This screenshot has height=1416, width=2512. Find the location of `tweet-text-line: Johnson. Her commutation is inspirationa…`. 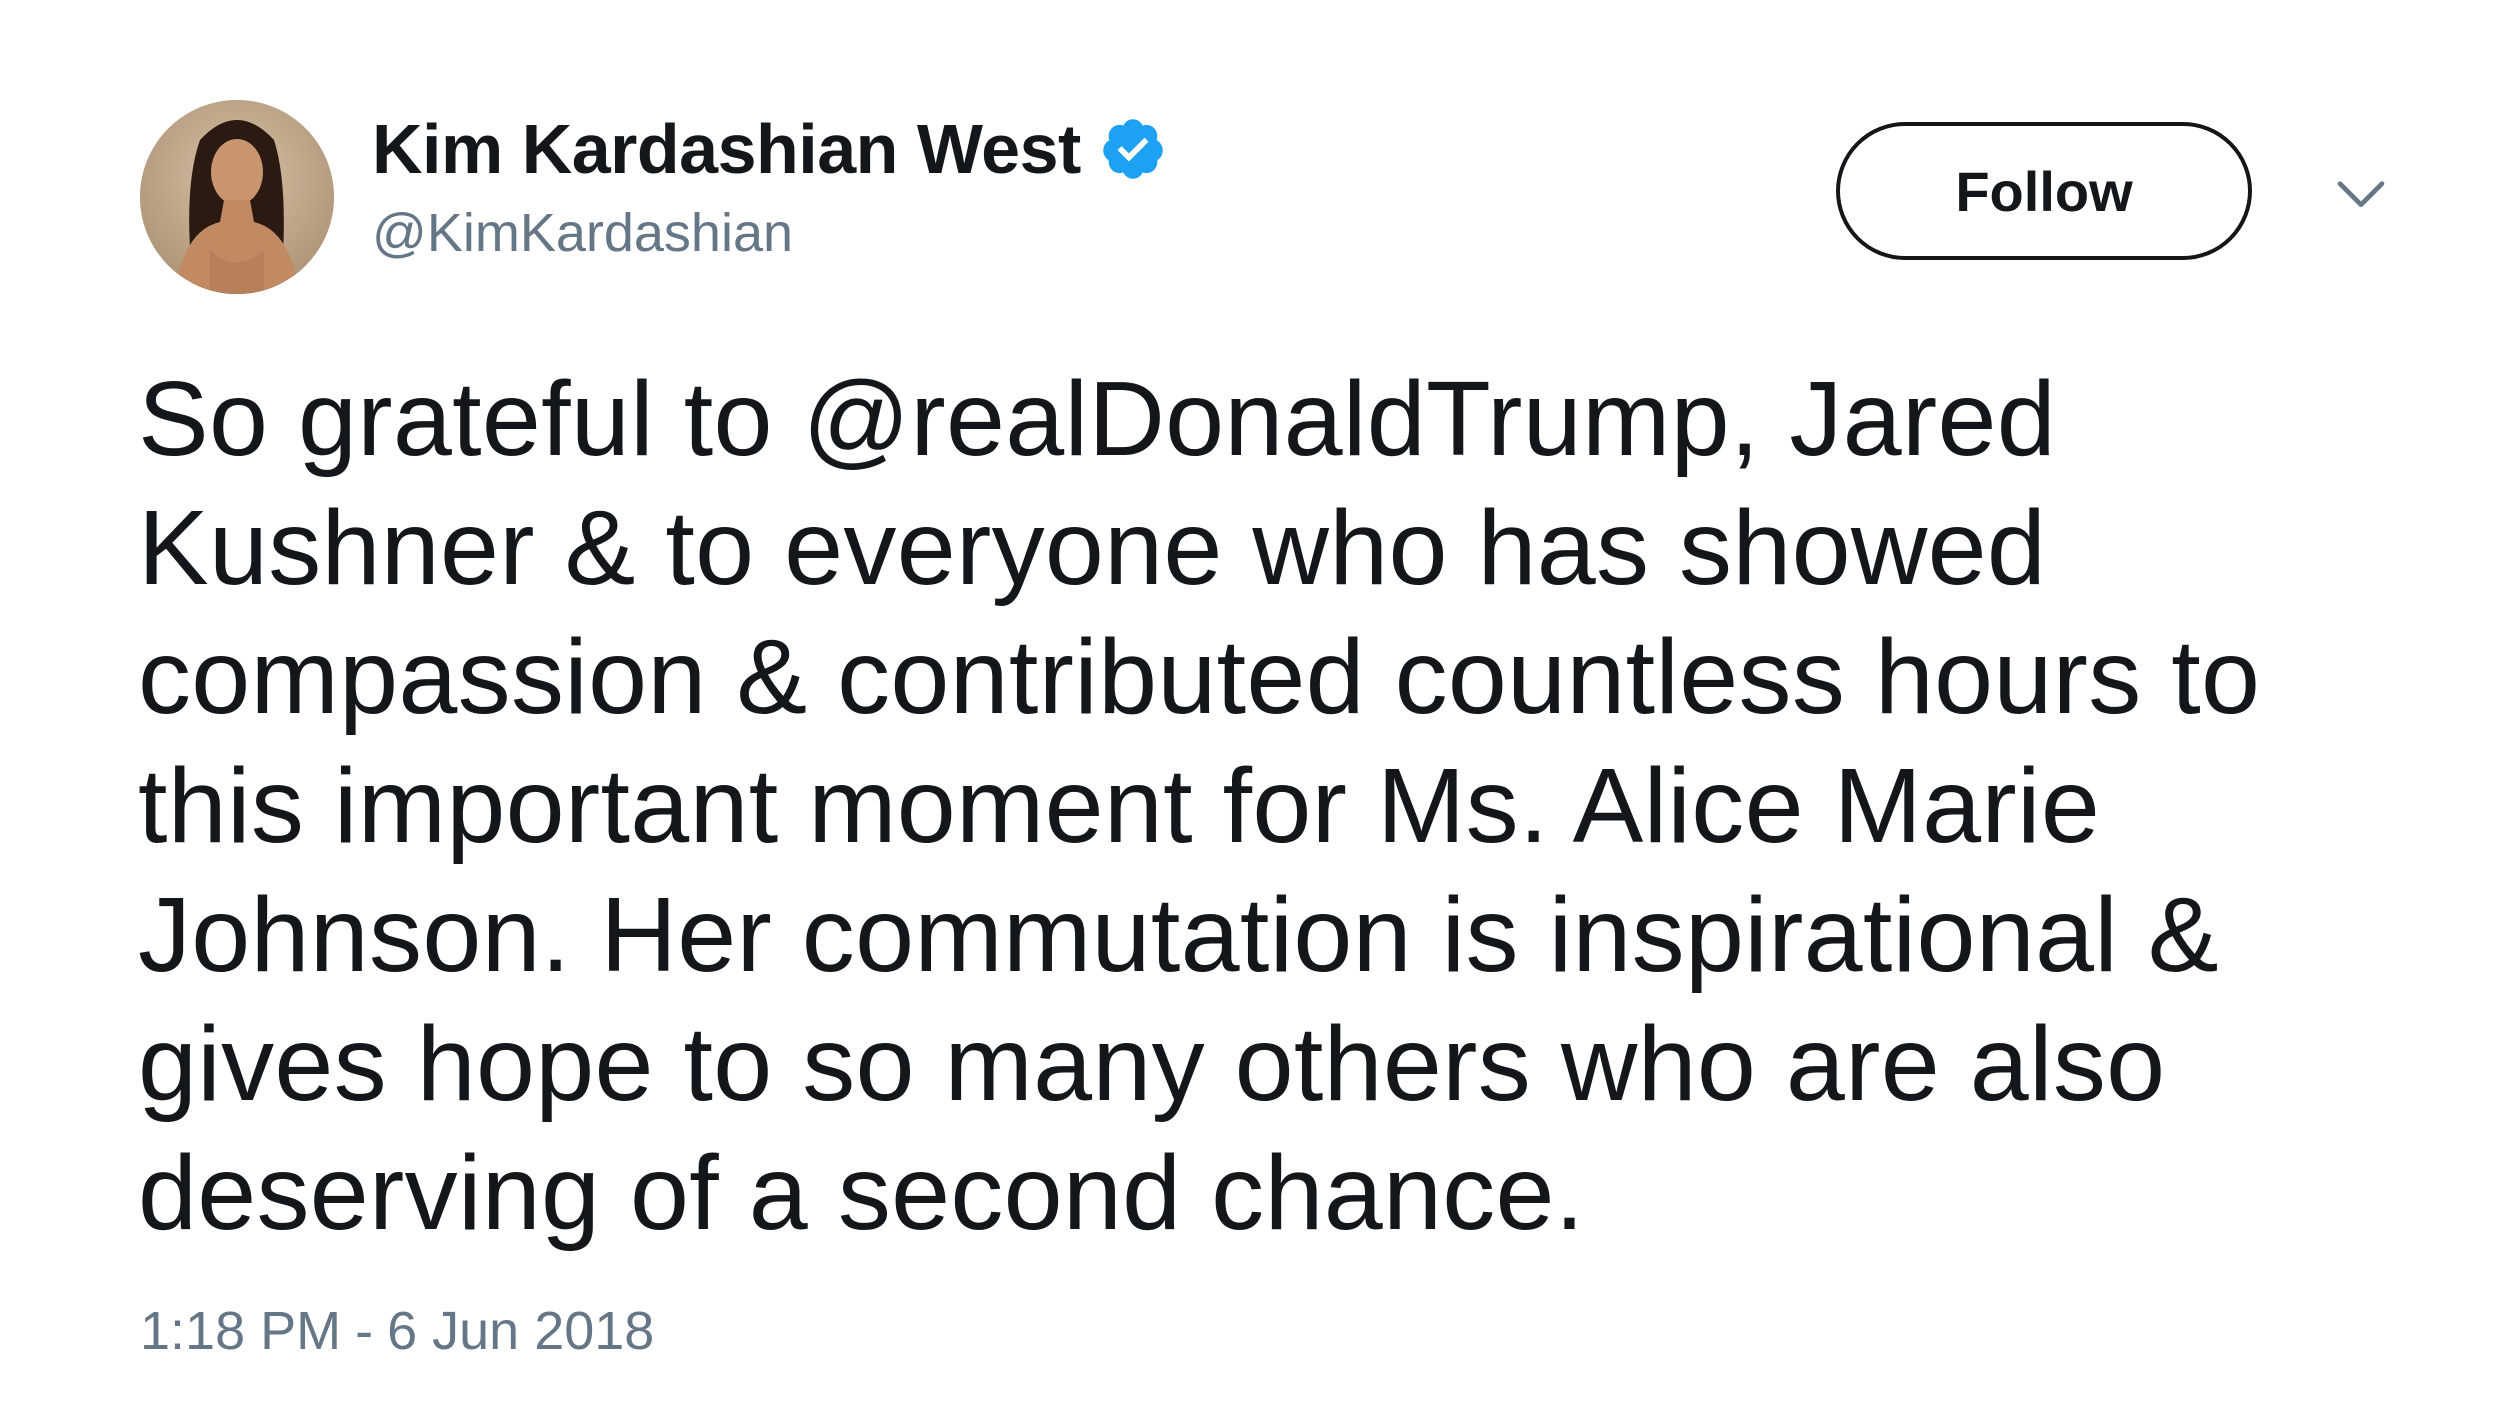

tweet-text-line: Johnson. Her commutation is inspirationa… is located at coordinates (1178, 935).